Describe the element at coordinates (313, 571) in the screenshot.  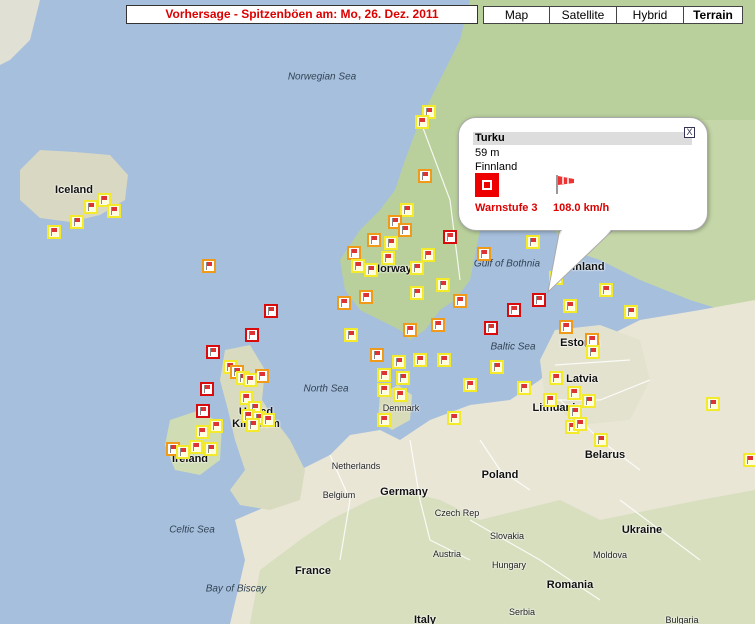
I see `country-label-france: France` at that location.